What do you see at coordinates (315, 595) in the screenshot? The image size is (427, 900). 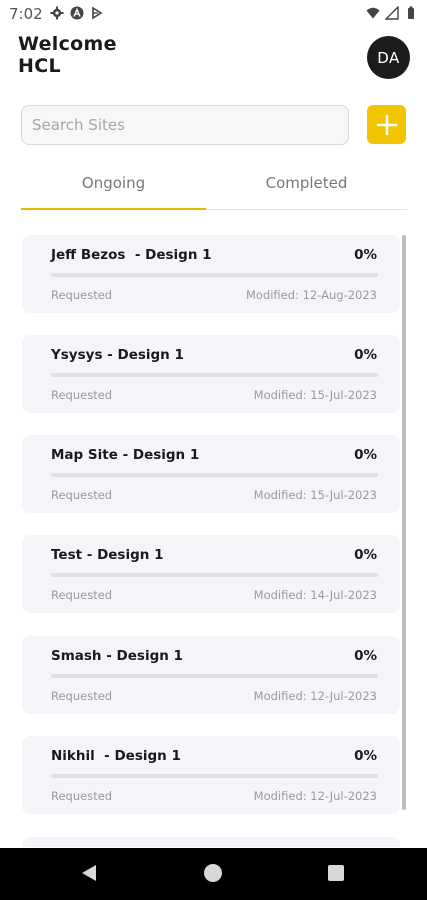 I see `site-modified-date: Modified: 14-Jul-2023` at bounding box center [315, 595].